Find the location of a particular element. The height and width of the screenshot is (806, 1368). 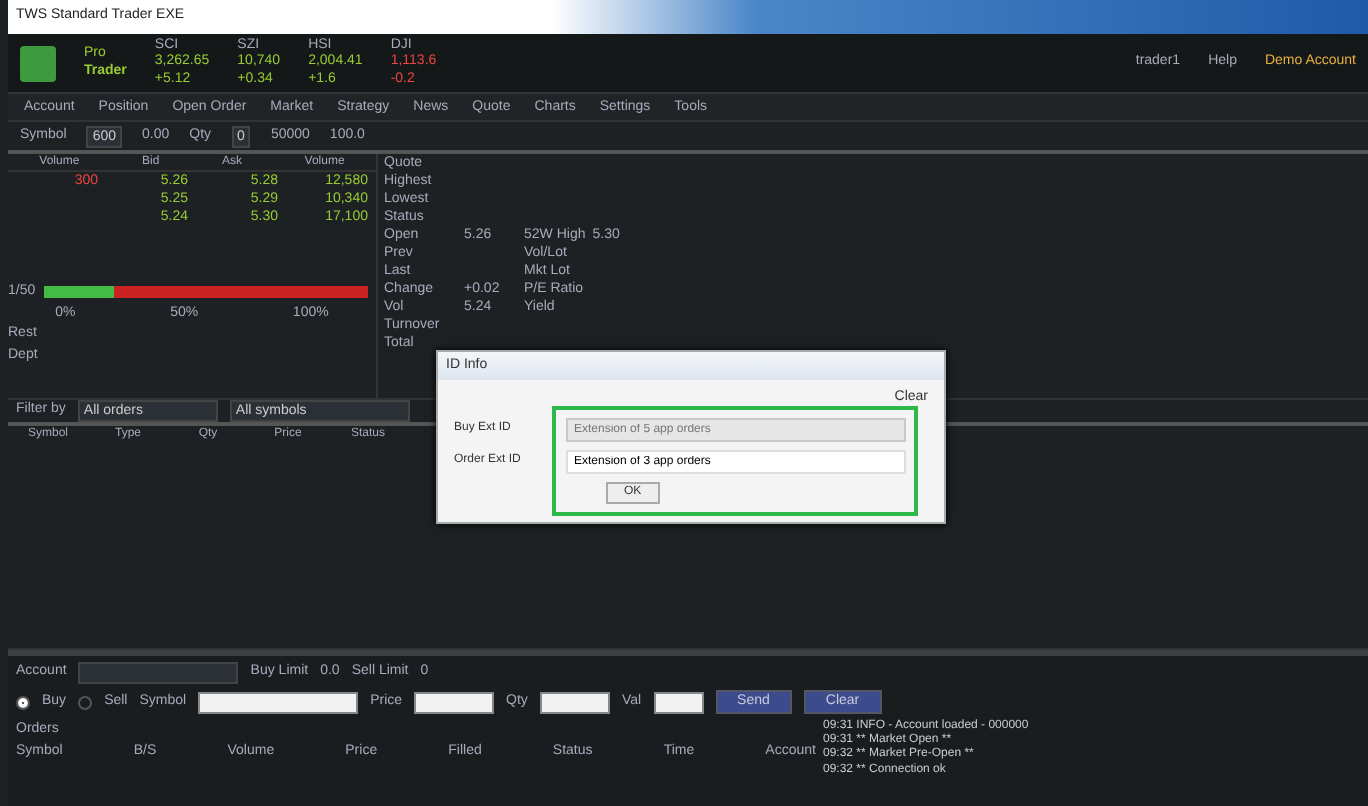

price-field is located at coordinates (454, 702).